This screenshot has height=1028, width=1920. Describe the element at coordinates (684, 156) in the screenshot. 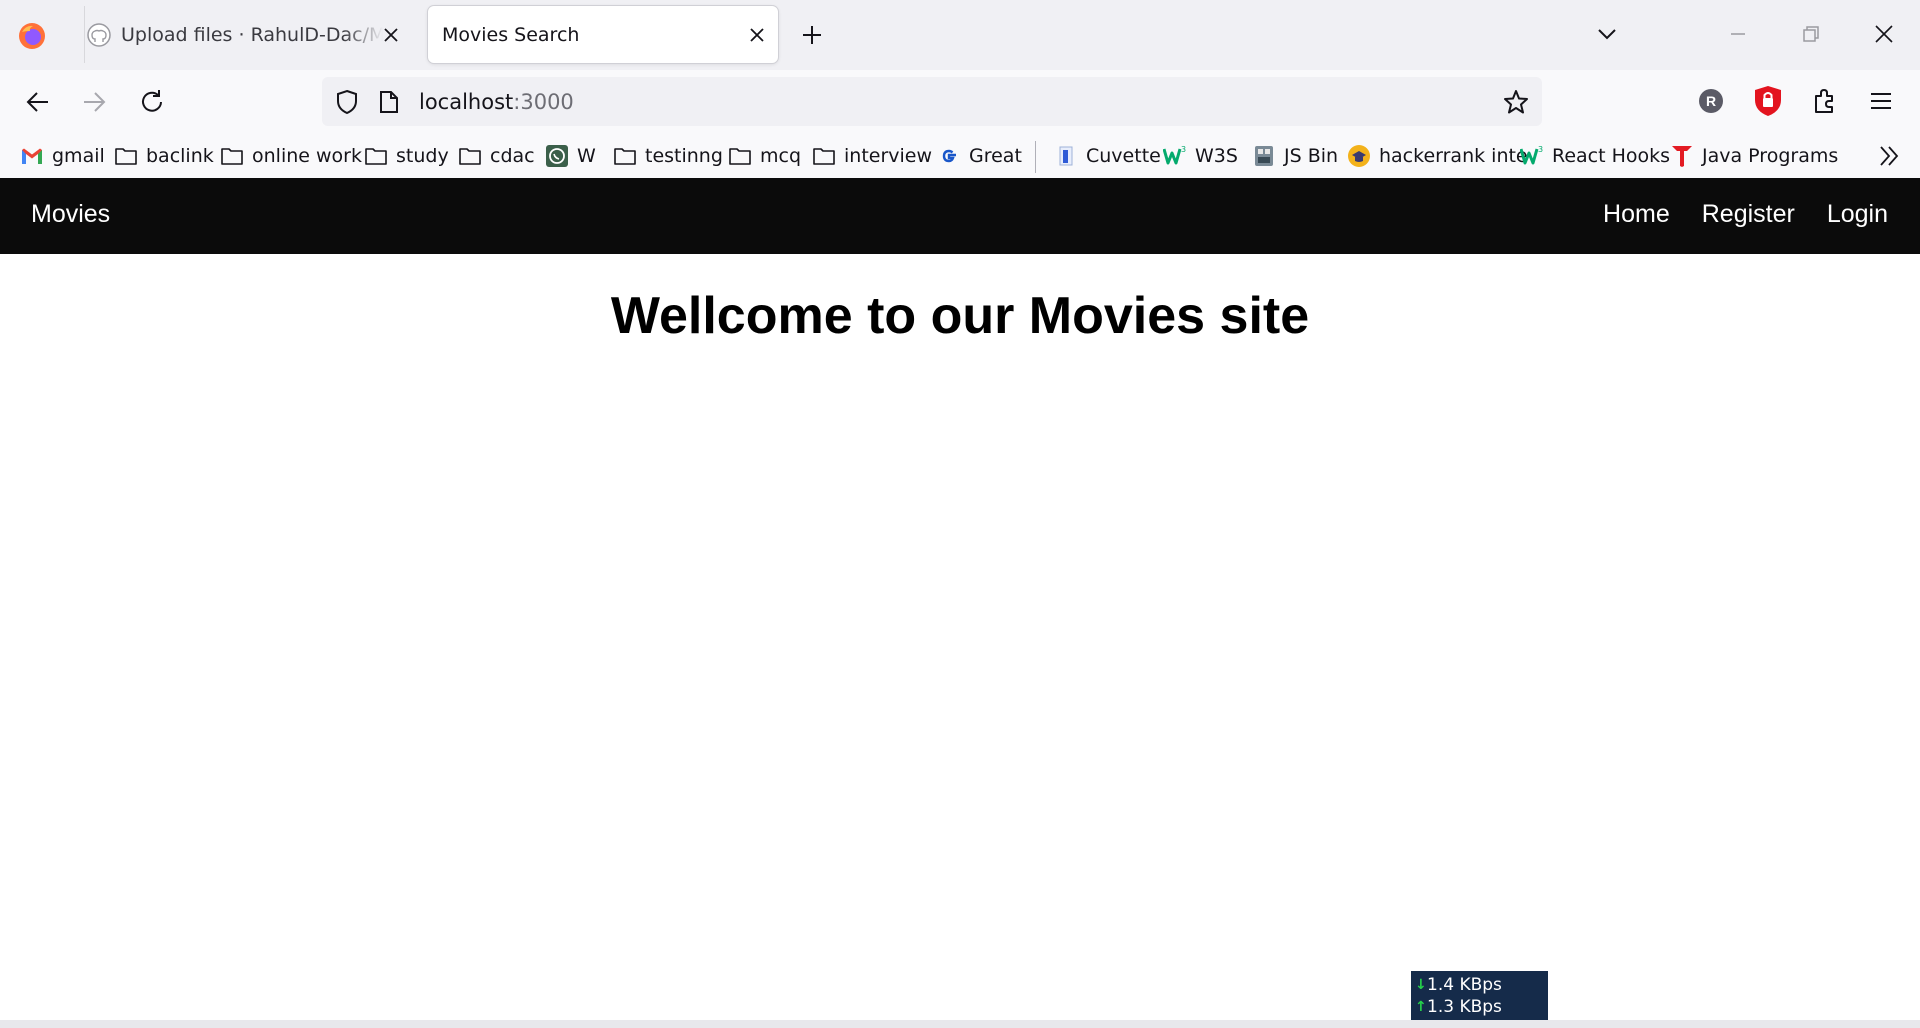

I see `bookmark-label: testinng` at that location.